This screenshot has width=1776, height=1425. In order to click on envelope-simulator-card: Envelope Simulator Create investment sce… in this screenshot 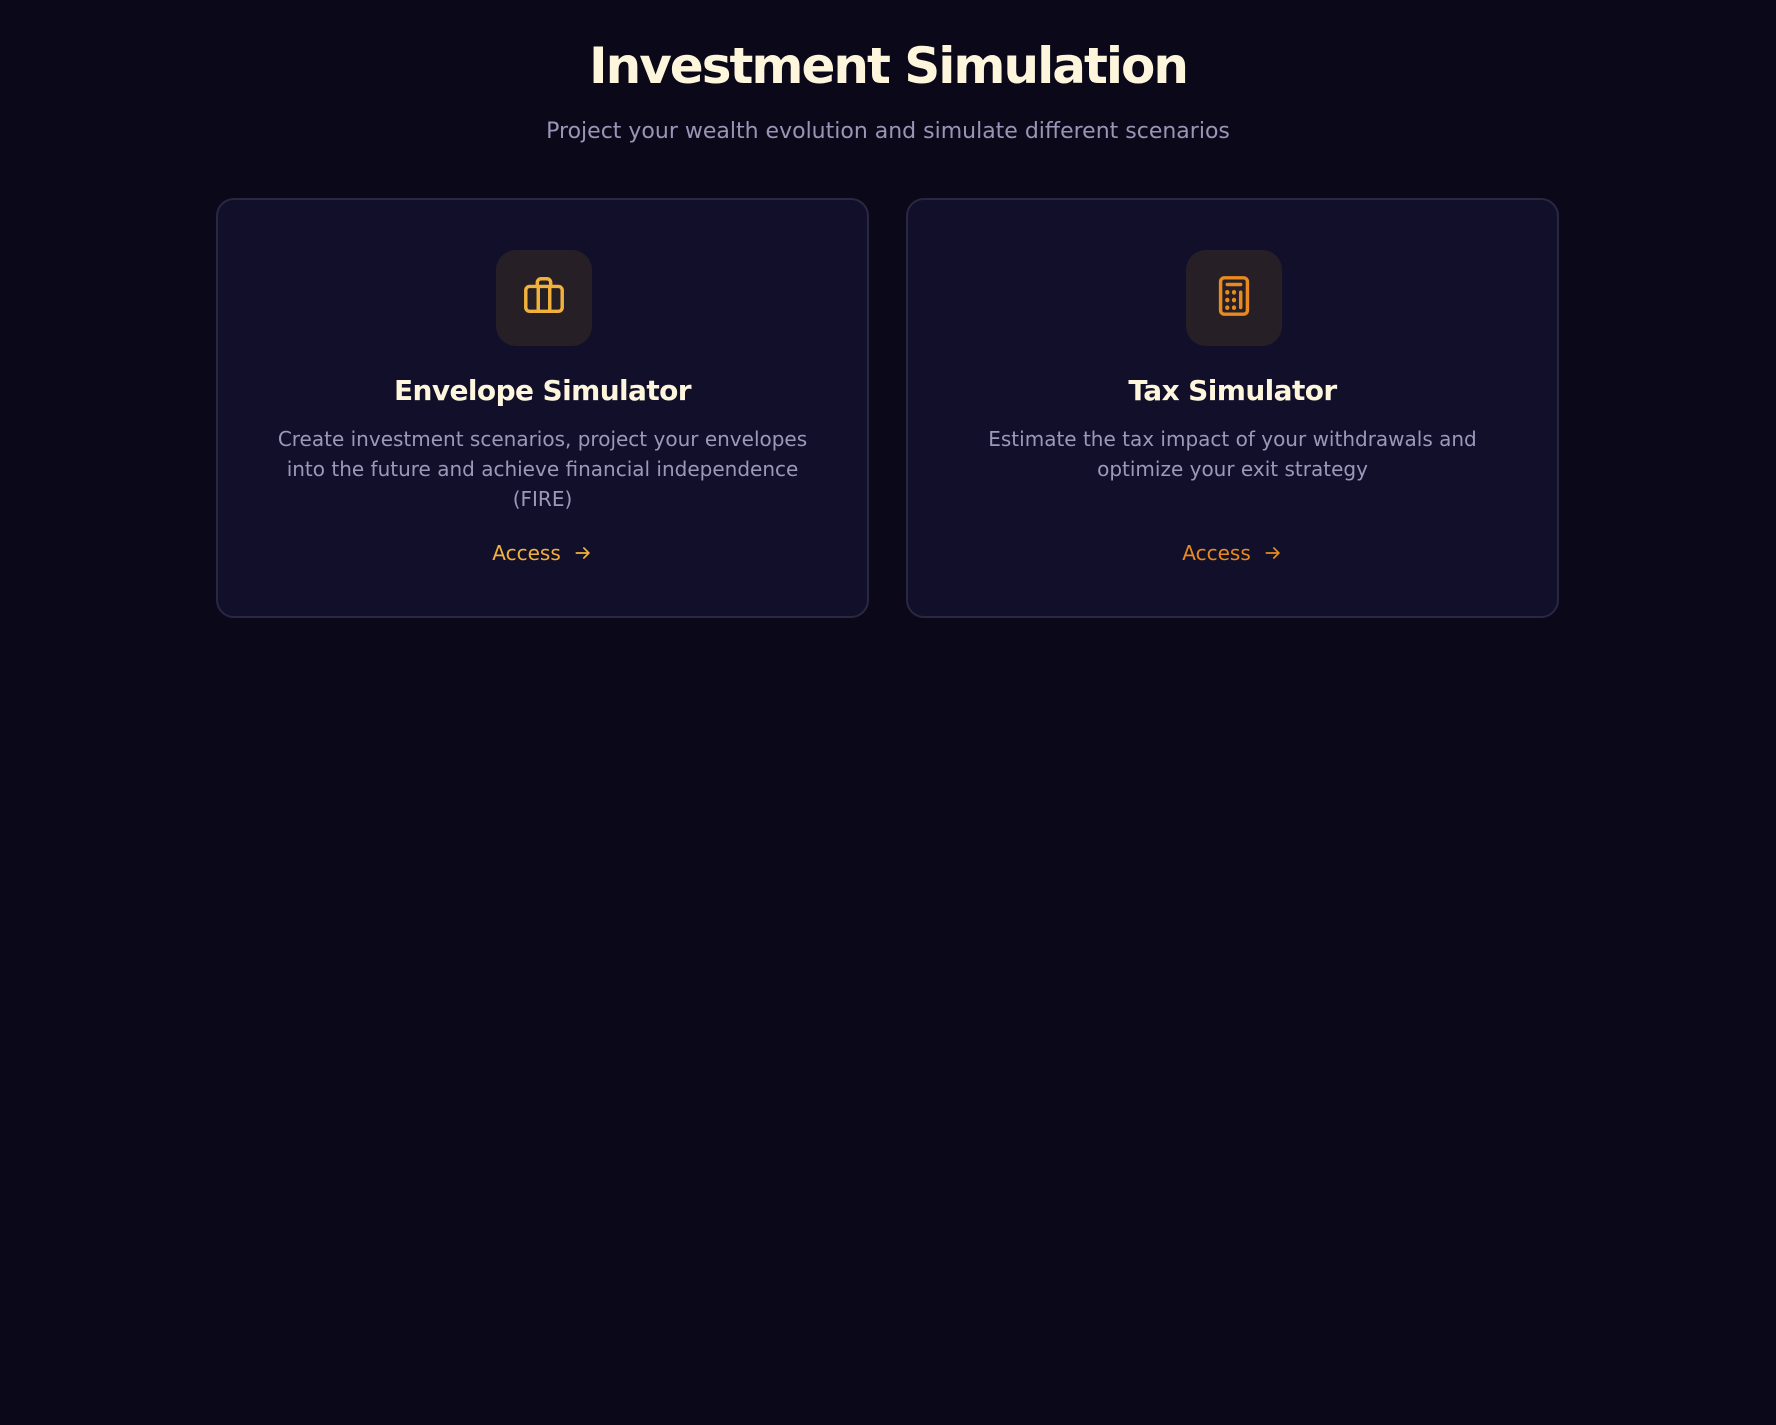, I will do `click(542, 408)`.